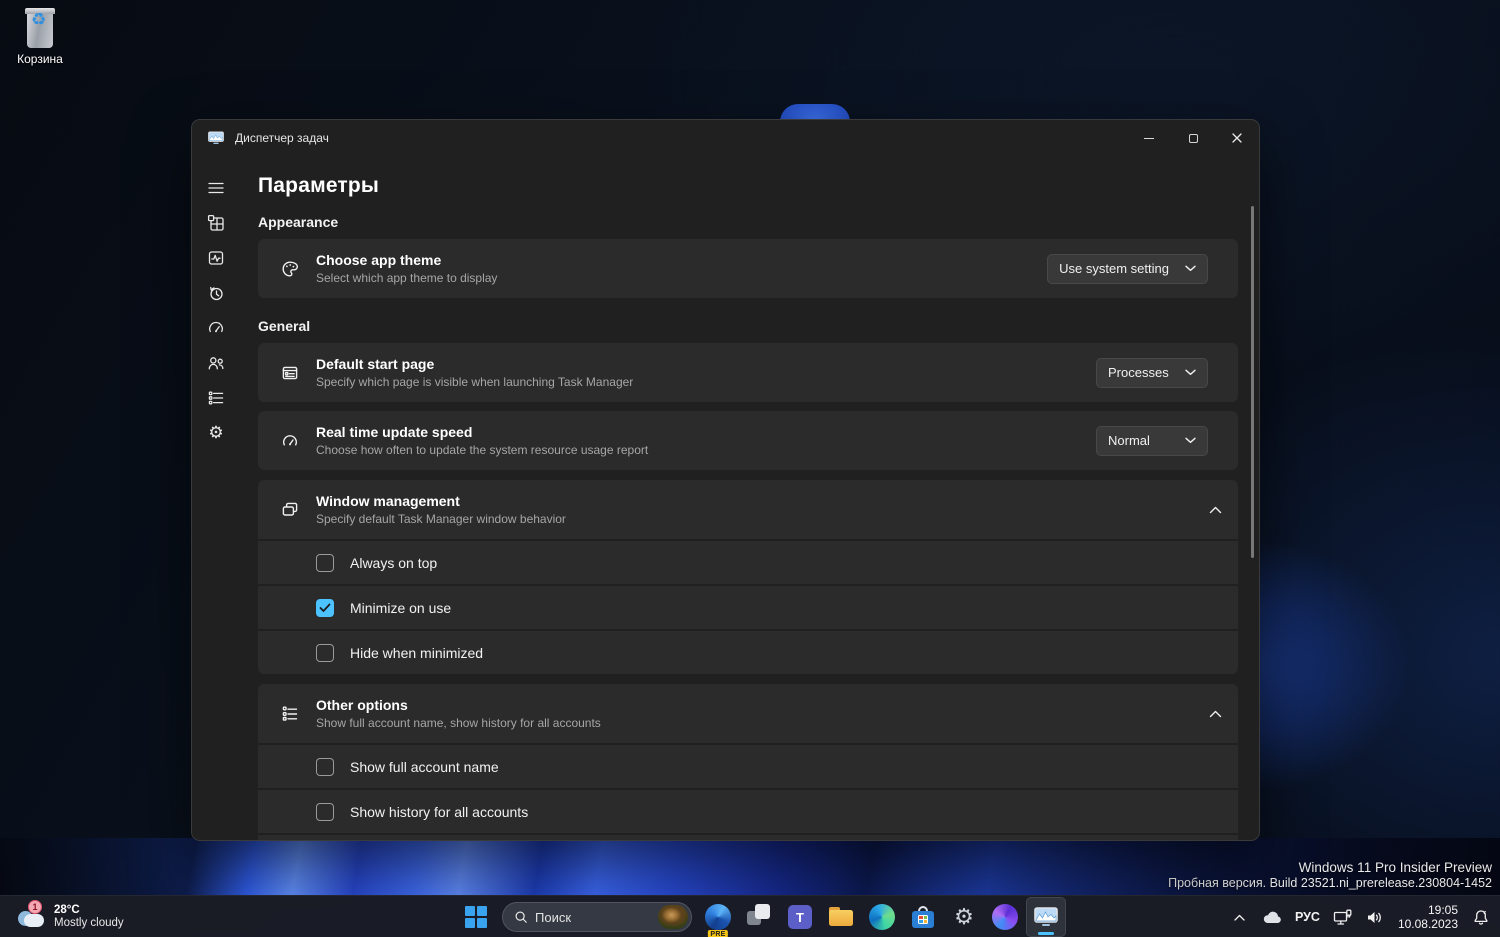  I want to click on settings-icon: ⚙, so click(964, 916).